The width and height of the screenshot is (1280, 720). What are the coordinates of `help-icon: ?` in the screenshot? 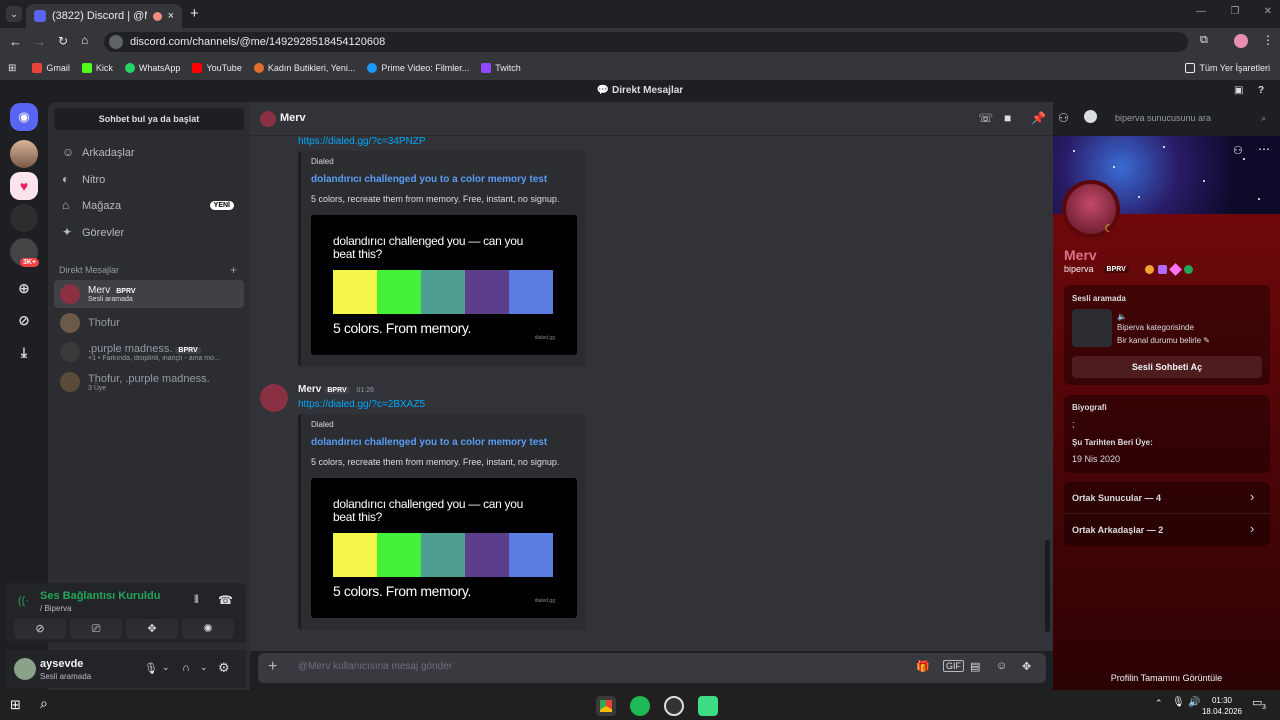 It's located at (1261, 91).